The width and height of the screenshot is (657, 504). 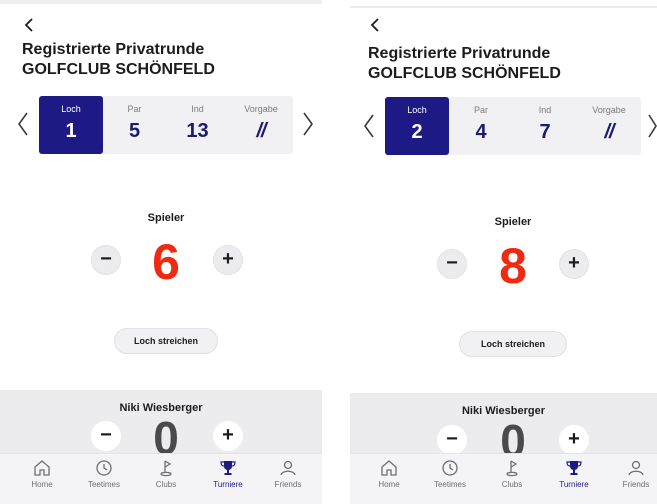 I want to click on hole-number-cell: Loch 2, so click(x=417, y=126).